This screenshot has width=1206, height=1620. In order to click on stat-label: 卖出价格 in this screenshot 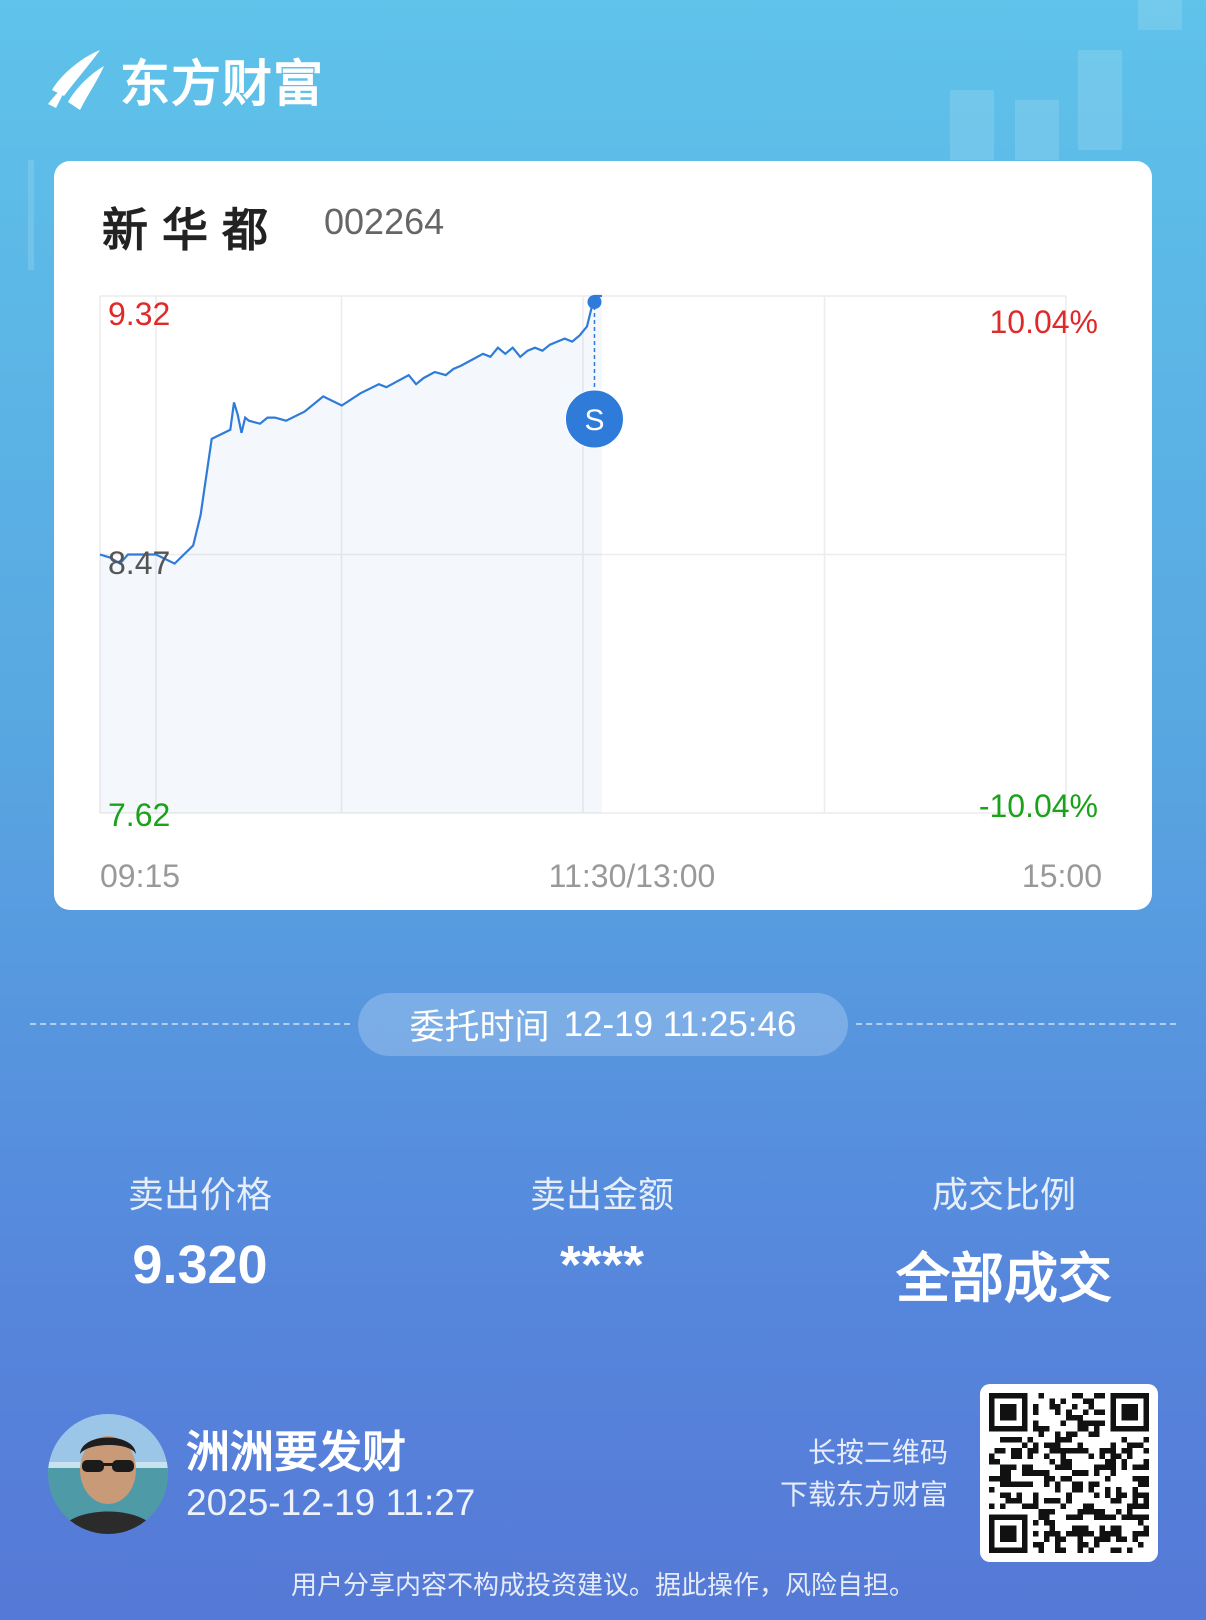, I will do `click(199, 1195)`.